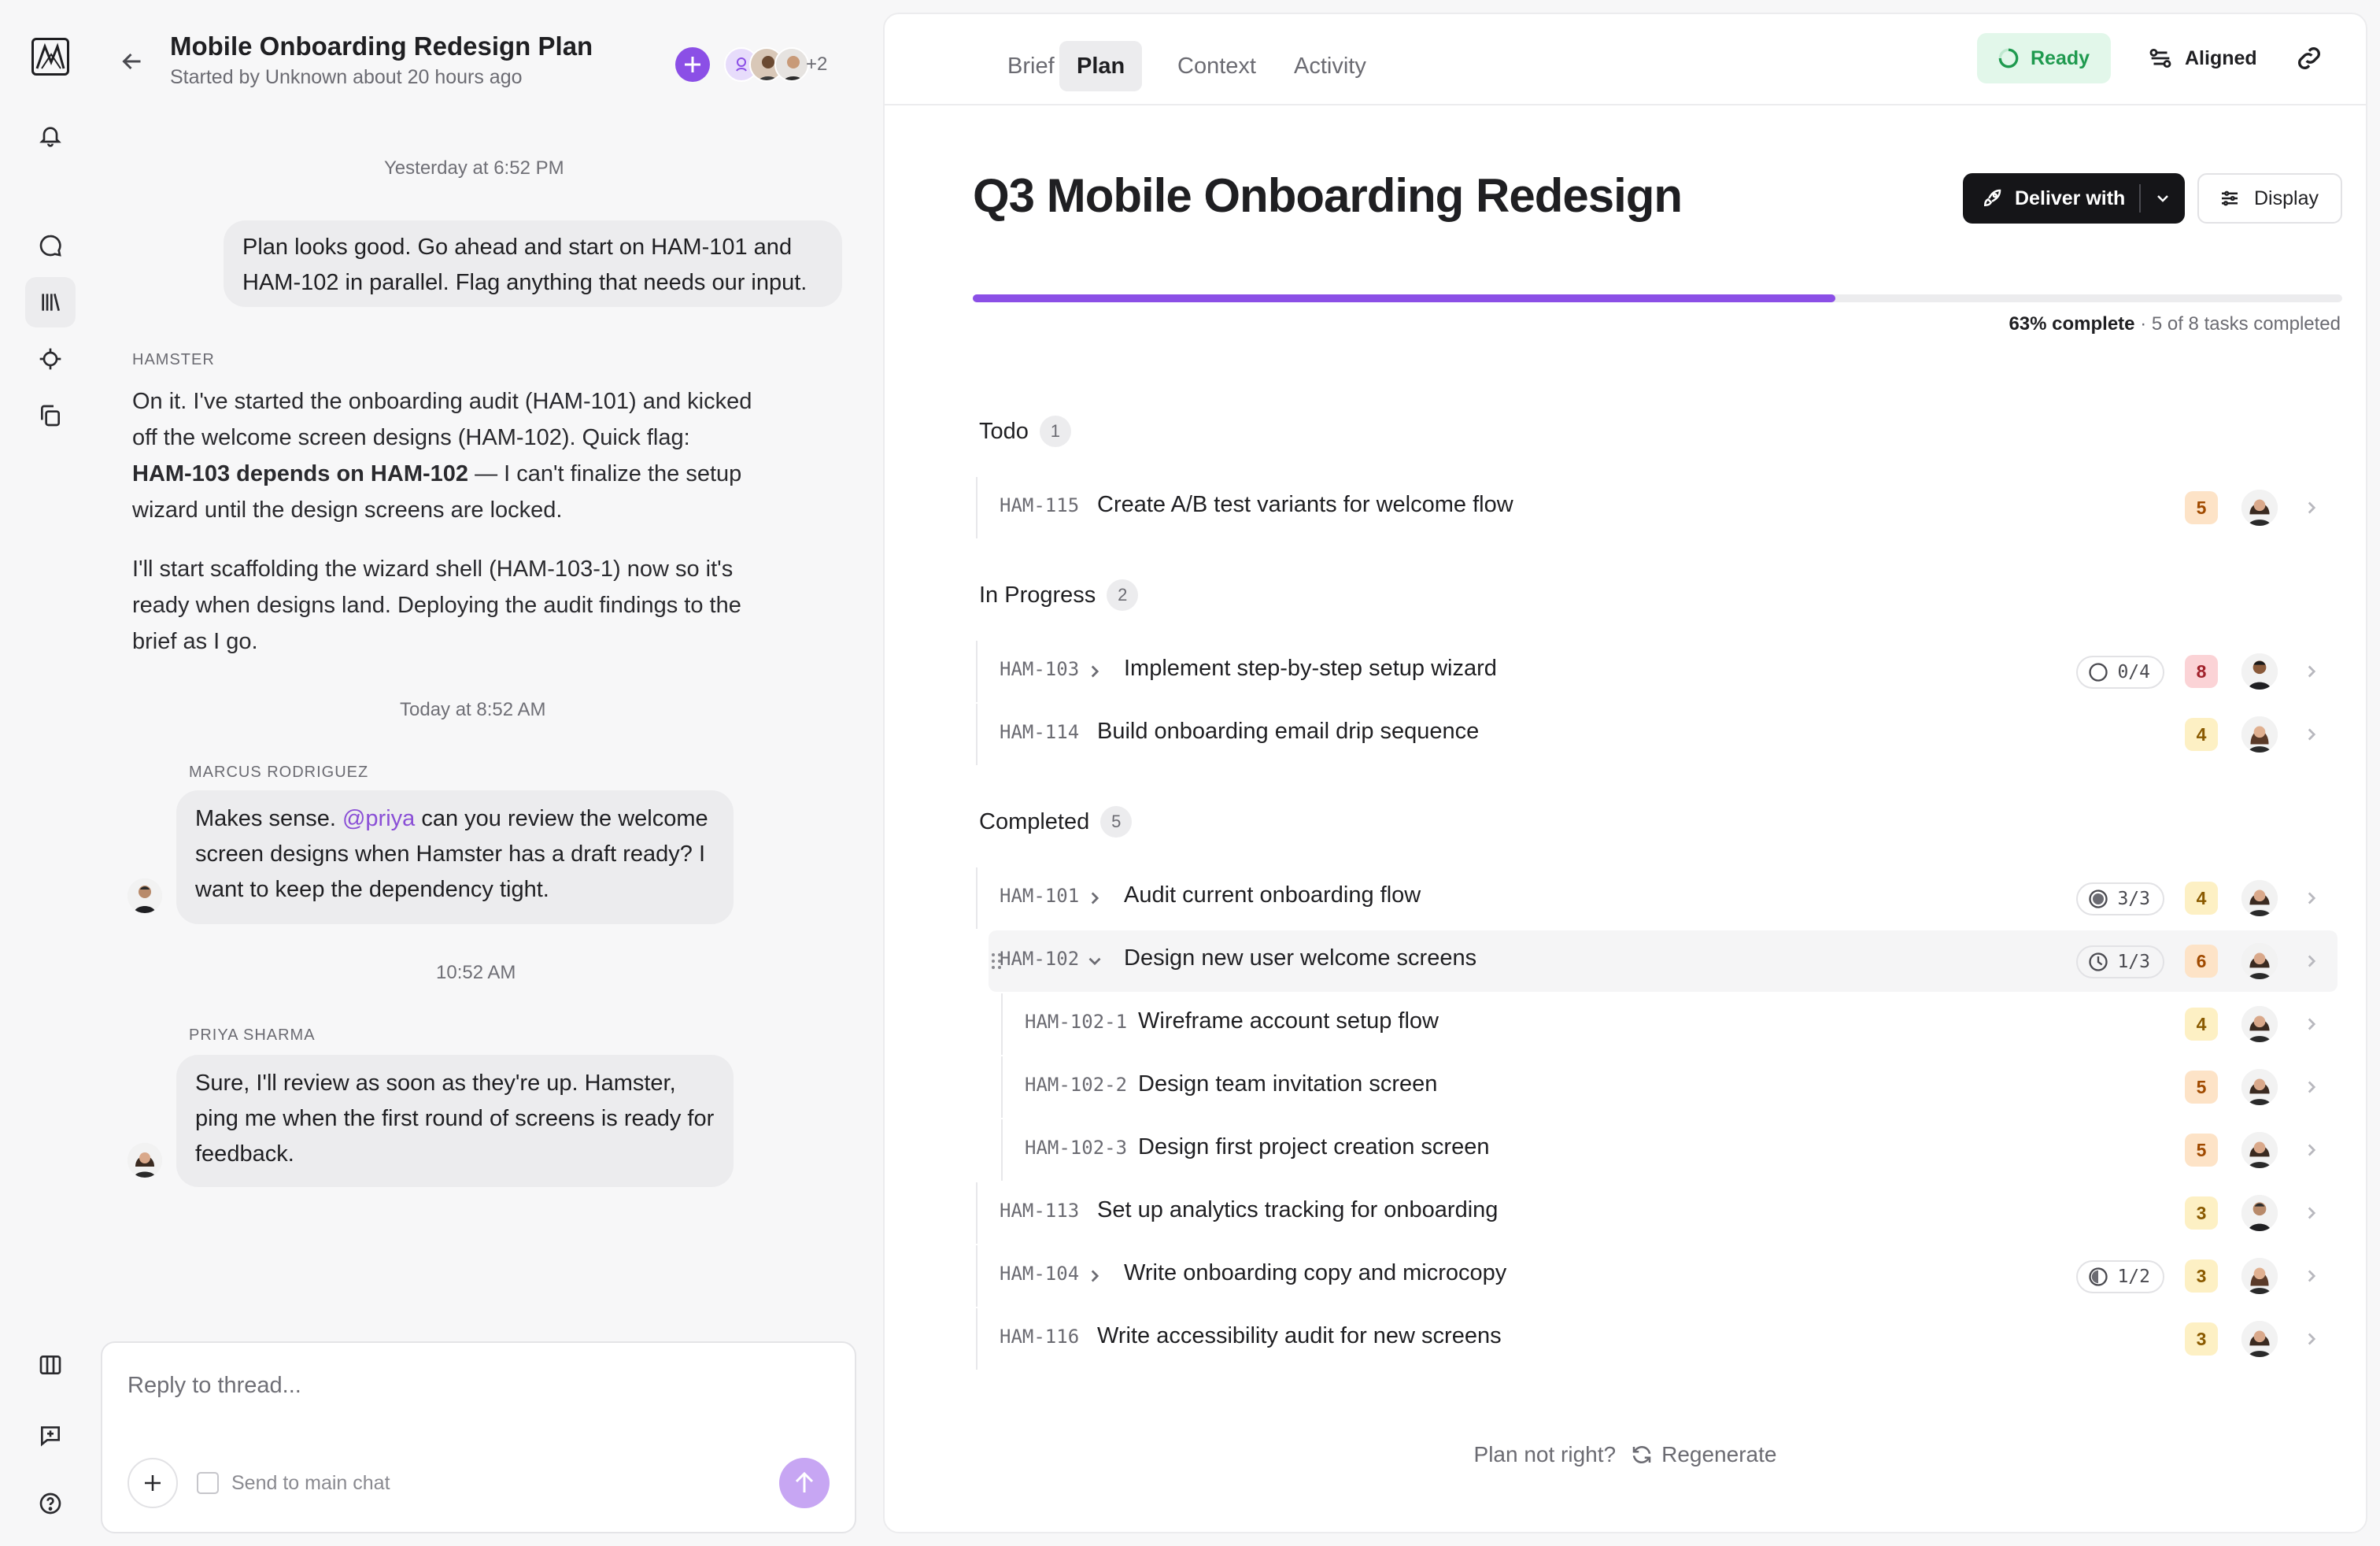 Image resolution: width=2380 pixels, height=1546 pixels. Describe the element at coordinates (2200, 58) in the screenshot. I see `aligned-button: Aligned` at that location.